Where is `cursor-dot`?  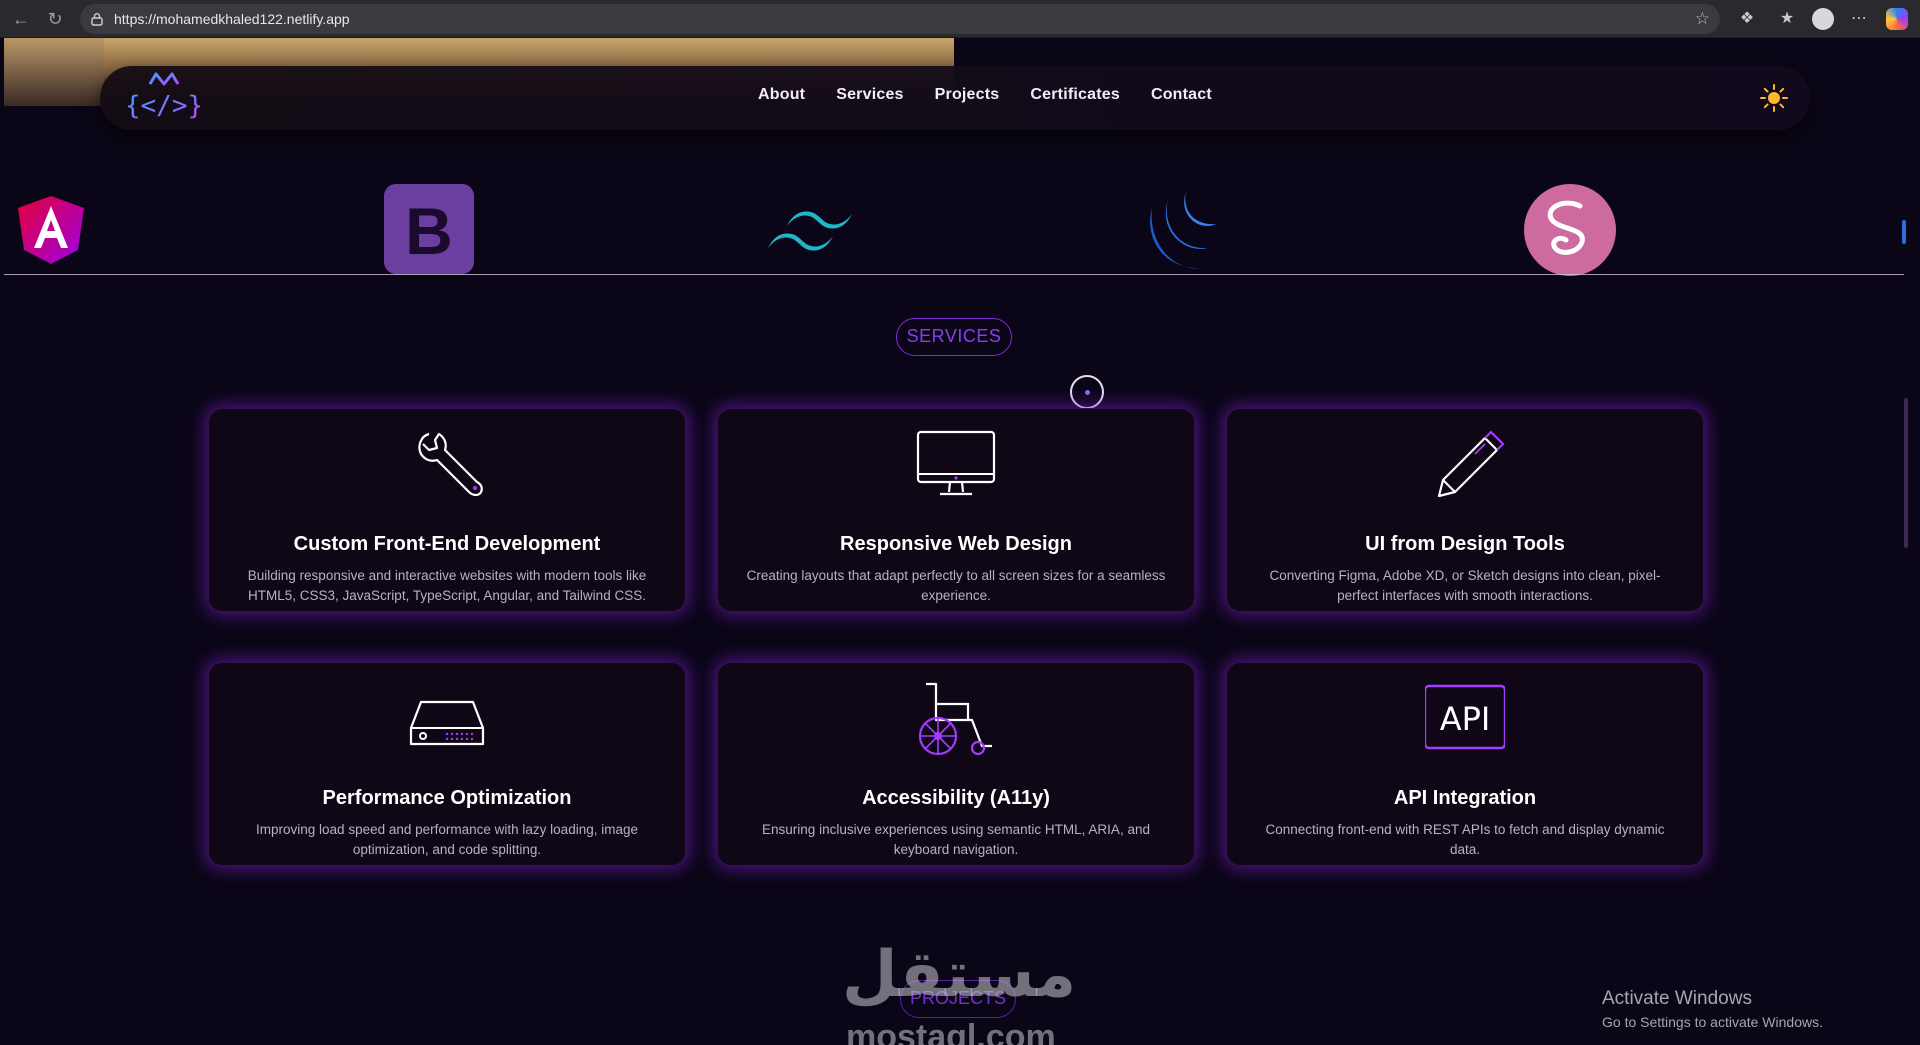
cursor-dot is located at coordinates (1087, 392).